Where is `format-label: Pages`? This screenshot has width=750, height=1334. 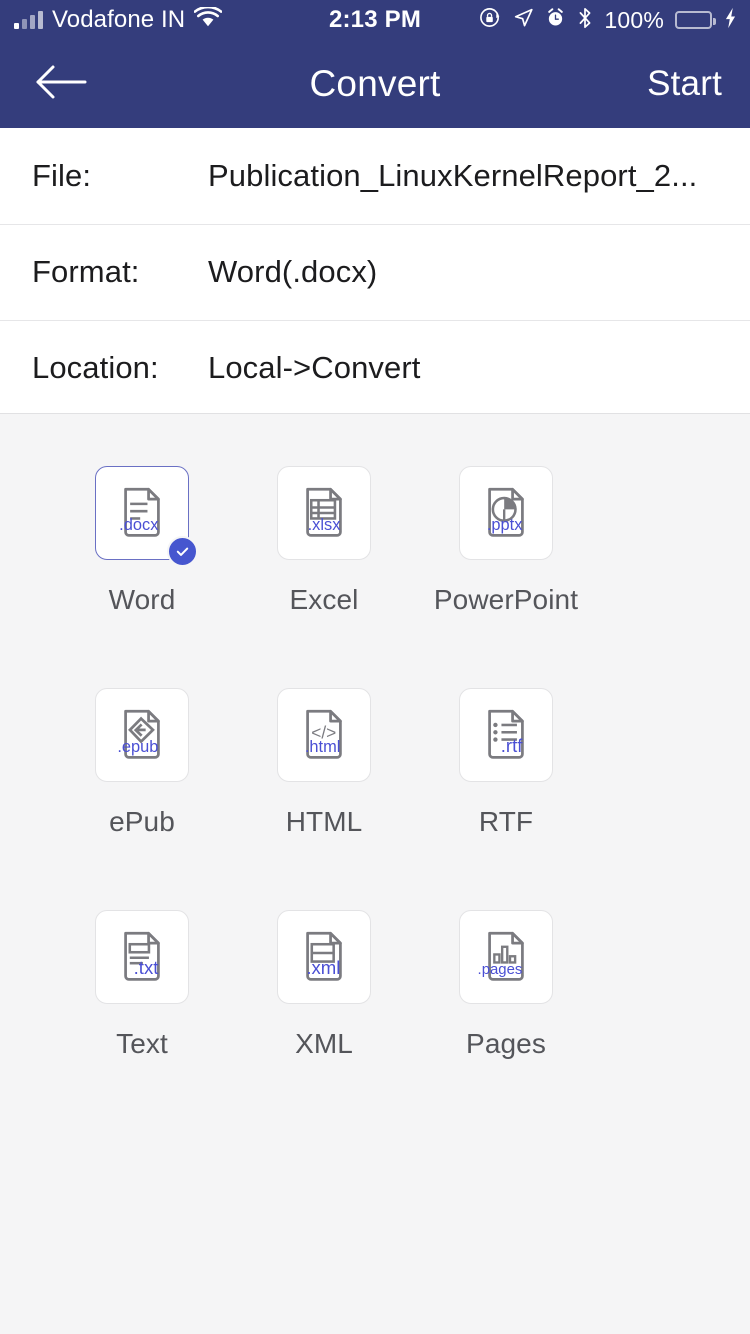 format-label: Pages is located at coordinates (506, 1043).